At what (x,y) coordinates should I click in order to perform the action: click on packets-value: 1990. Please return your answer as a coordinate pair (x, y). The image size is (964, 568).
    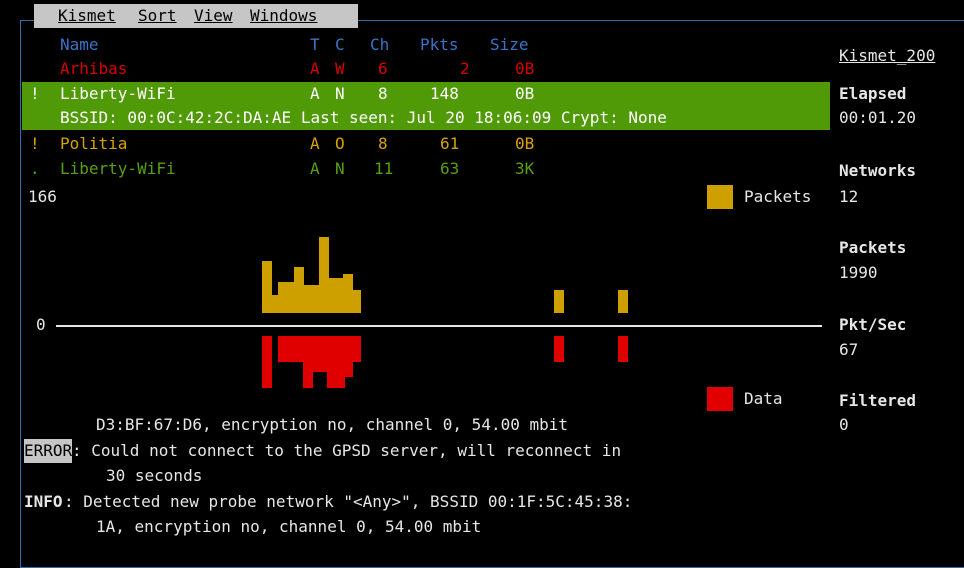
    Looking at the image, I should click on (858, 272).